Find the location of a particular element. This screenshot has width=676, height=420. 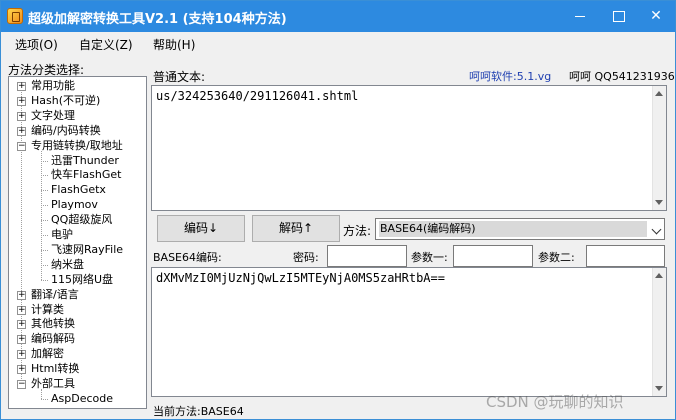

menu-bar: 选项(O) 自定义(Z) 帮助(H) is located at coordinates (338, 44).